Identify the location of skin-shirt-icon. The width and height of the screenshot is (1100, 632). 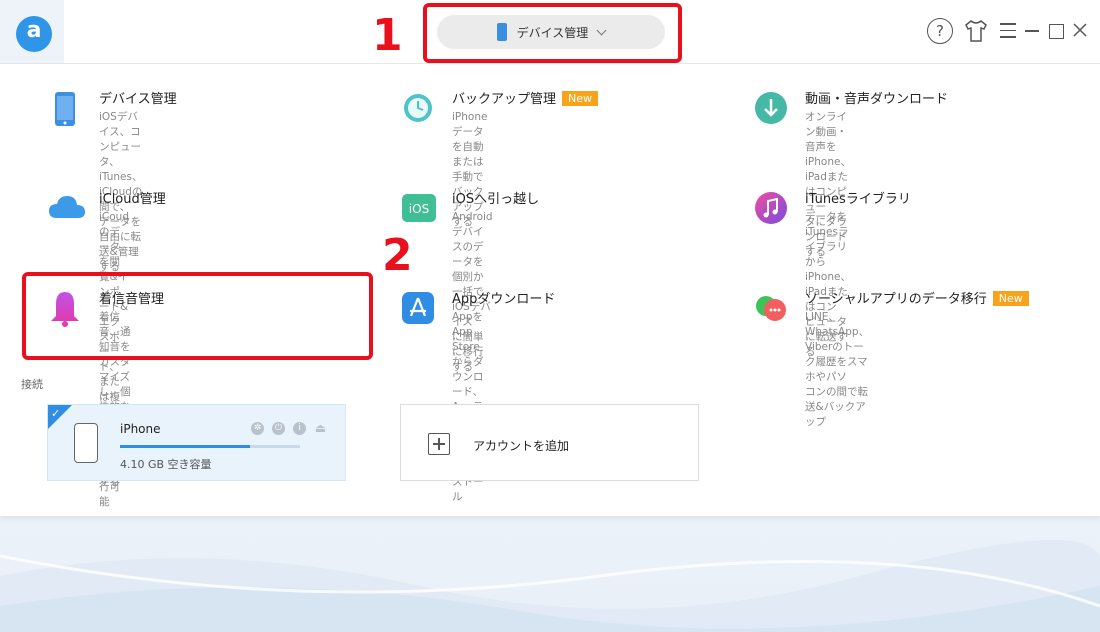
(976, 31).